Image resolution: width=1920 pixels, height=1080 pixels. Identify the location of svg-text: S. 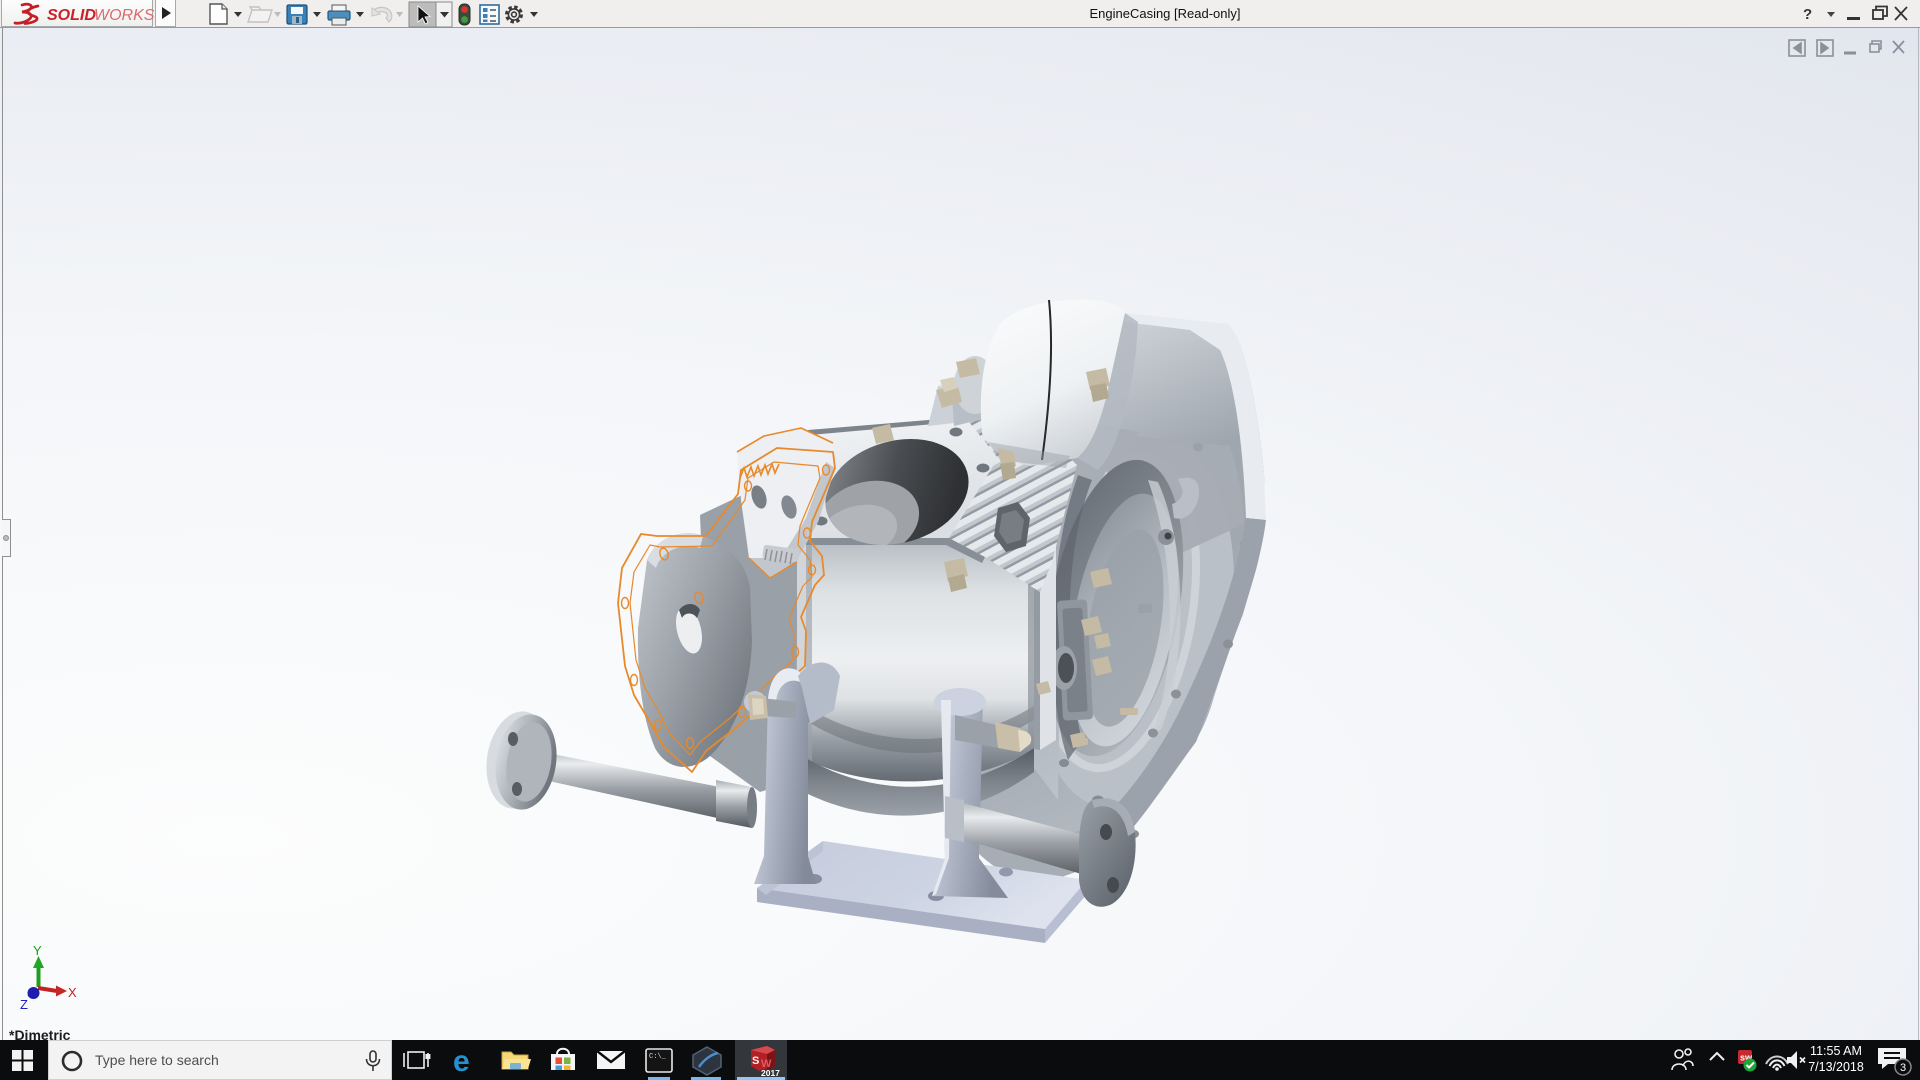
(755, 1061).